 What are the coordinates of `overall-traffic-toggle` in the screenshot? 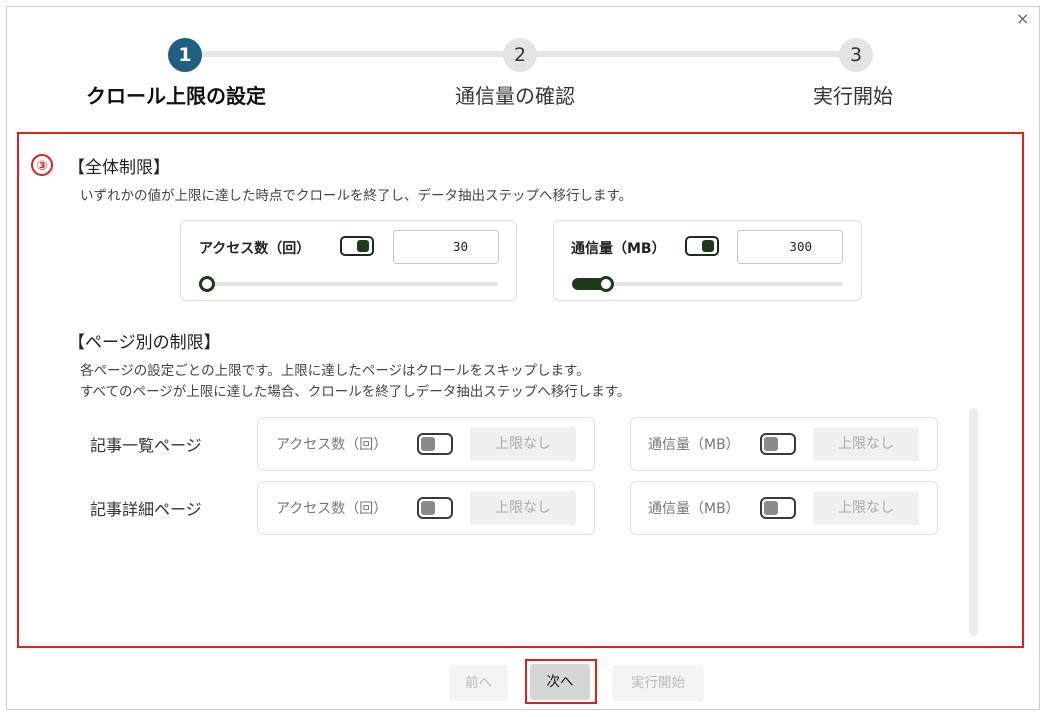 It's located at (702, 246).